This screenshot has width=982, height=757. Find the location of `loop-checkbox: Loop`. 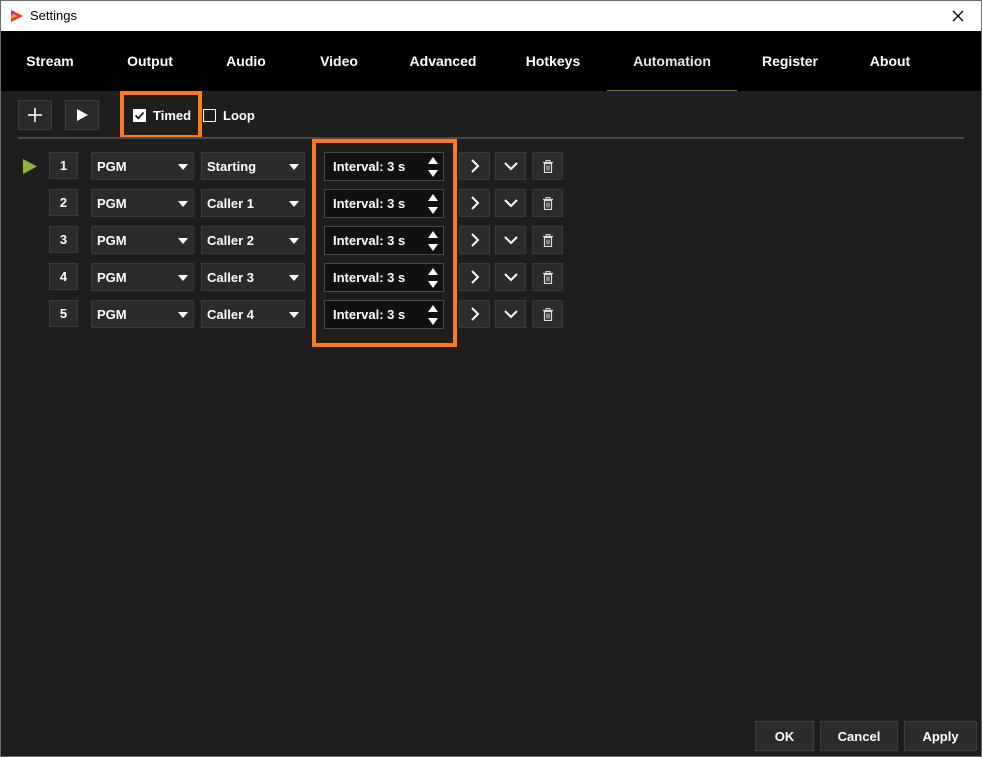

loop-checkbox: Loop is located at coordinates (229, 115).